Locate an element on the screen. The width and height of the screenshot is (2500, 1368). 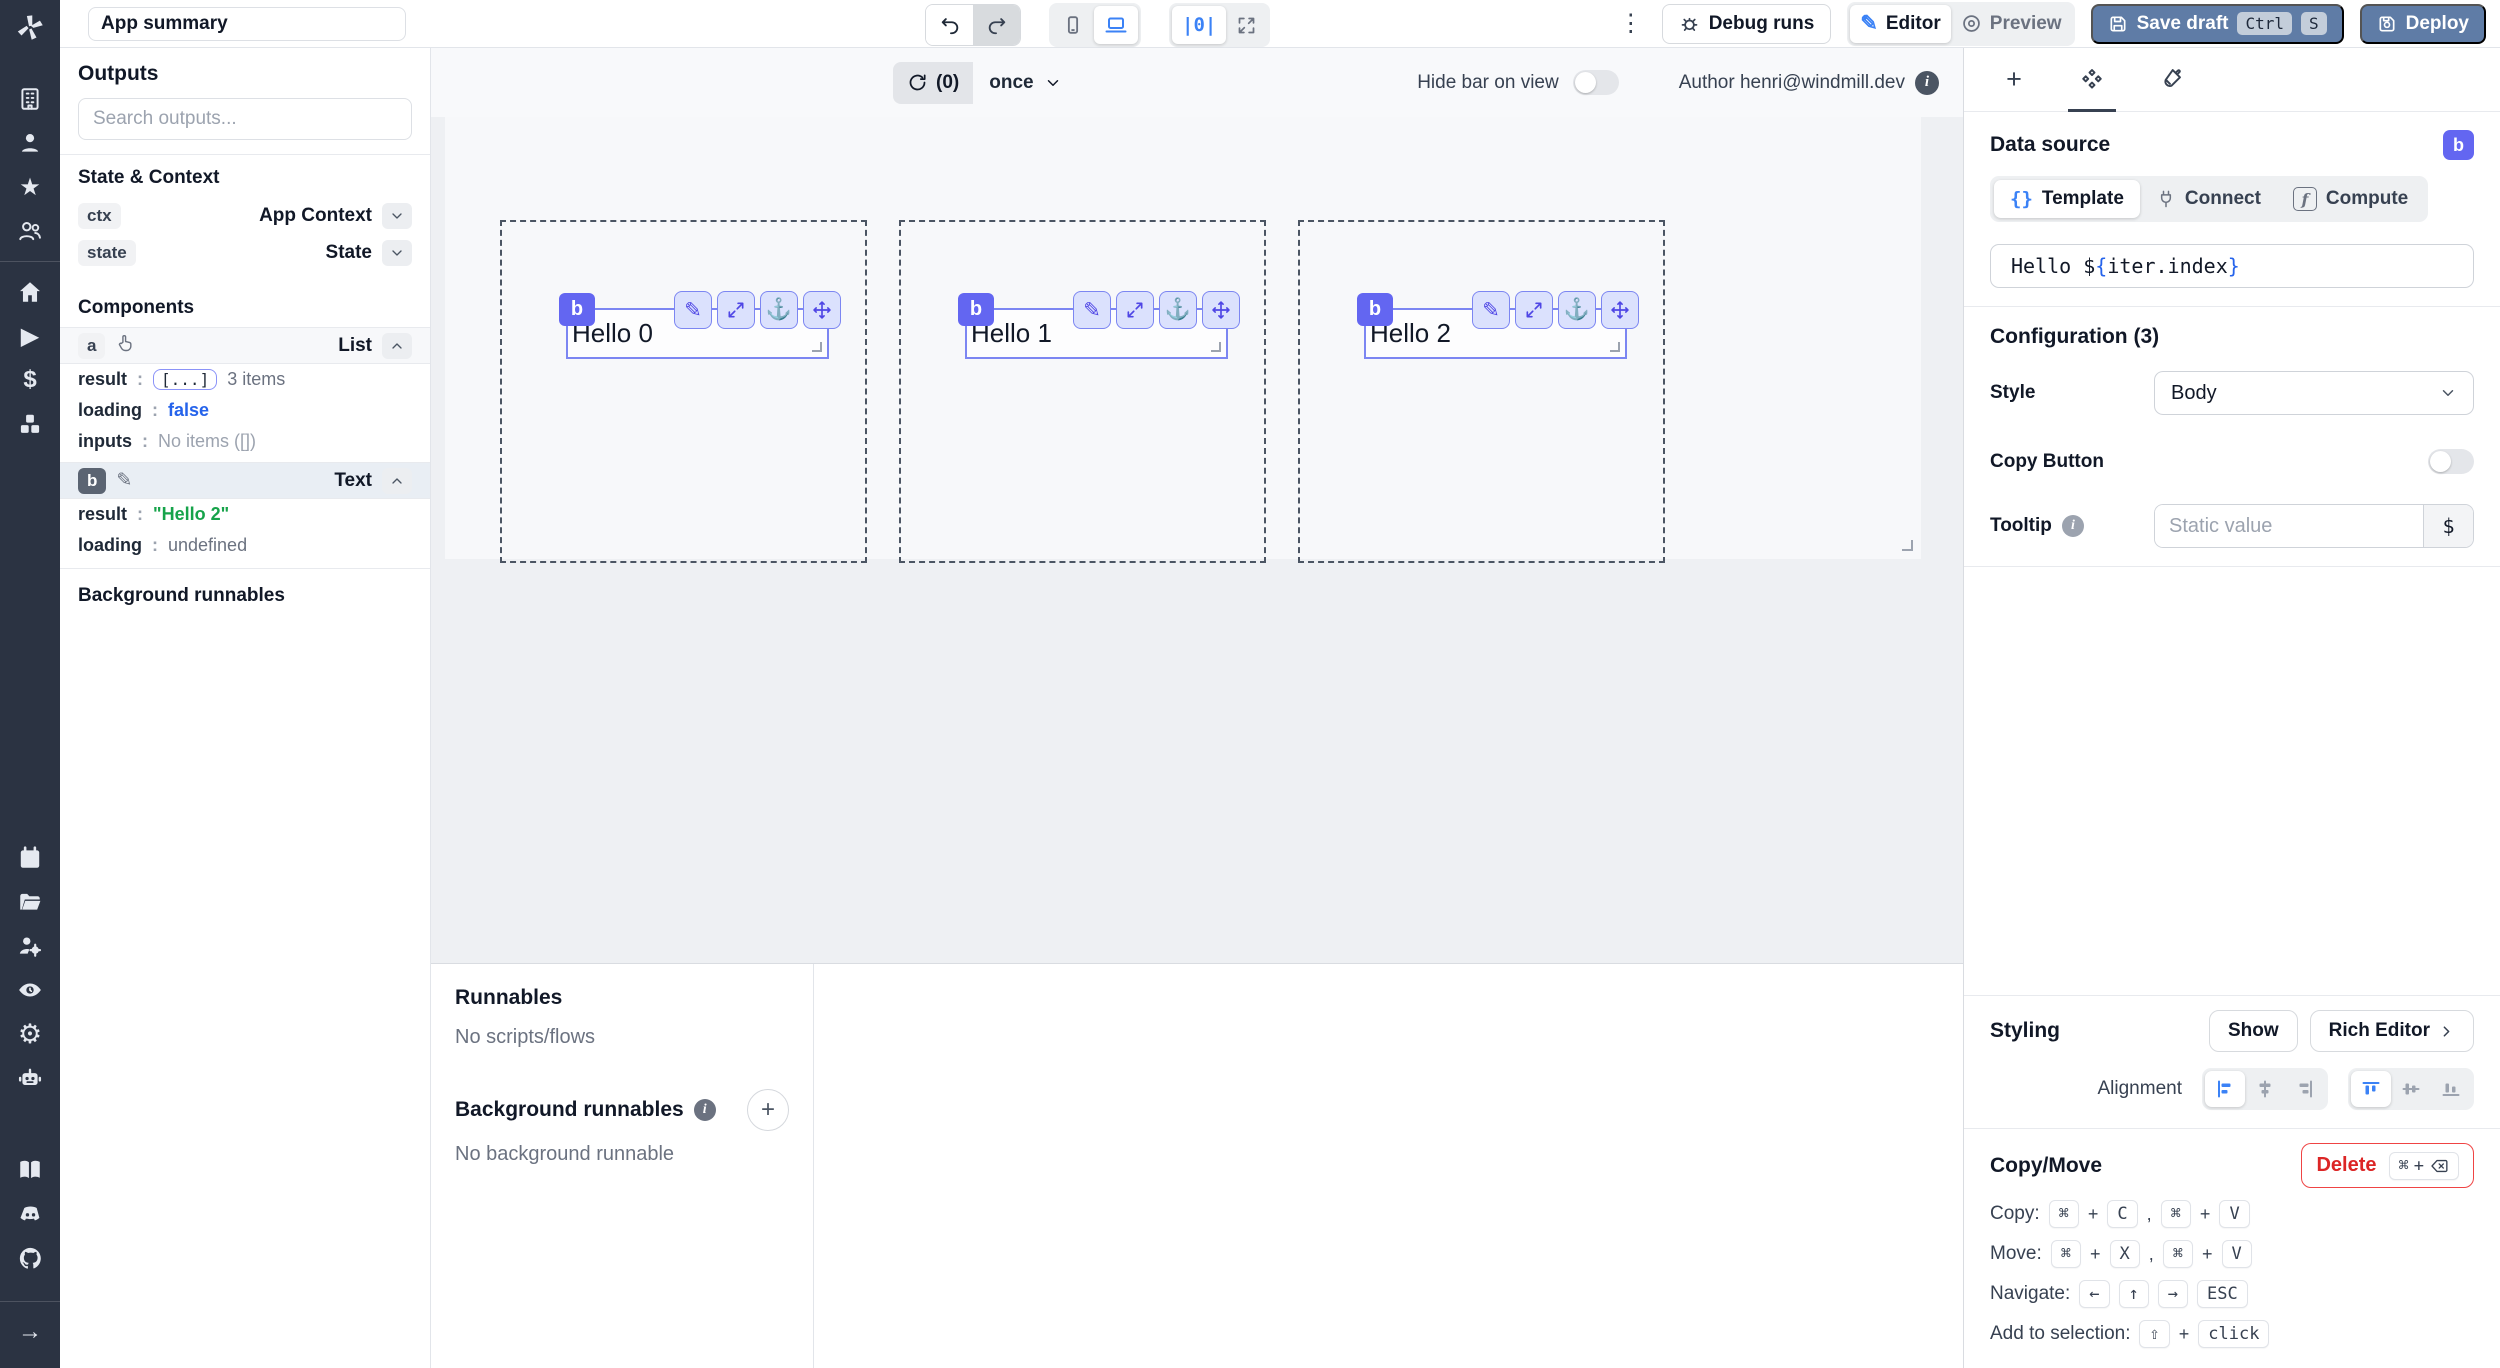
text-component: b Hello 2 ✎ ⚓ is located at coordinates (1498, 325).